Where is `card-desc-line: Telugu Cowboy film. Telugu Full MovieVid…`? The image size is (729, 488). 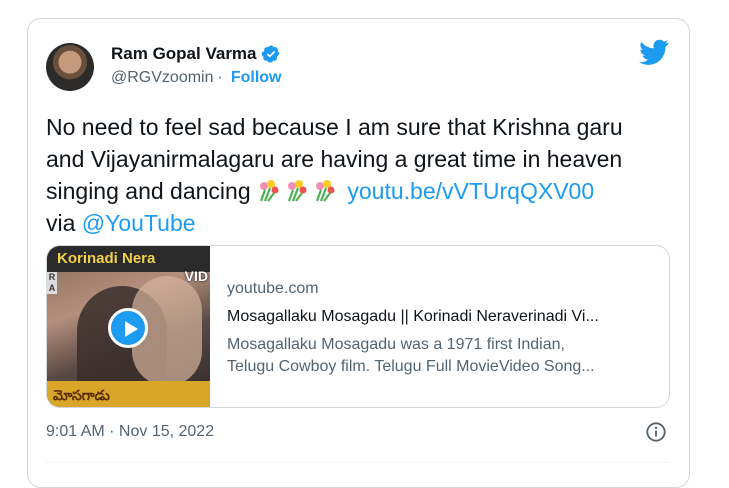 card-desc-line: Telugu Cowboy film. Telugu Full MovieVid… is located at coordinates (411, 366).